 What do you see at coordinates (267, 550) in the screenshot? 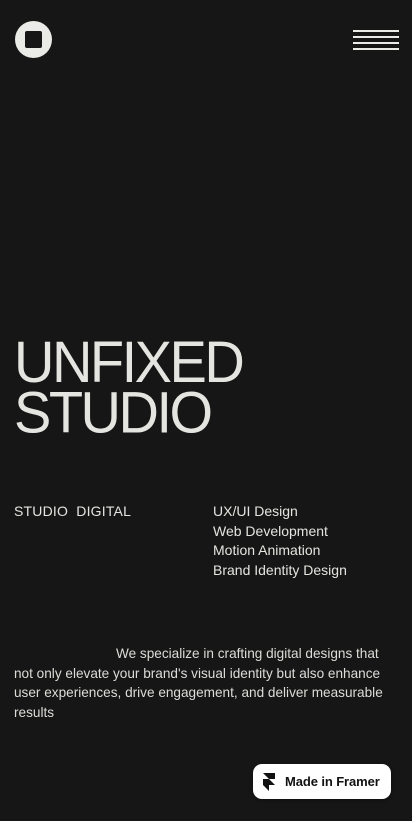
I see `service-item: Motion Animation` at bounding box center [267, 550].